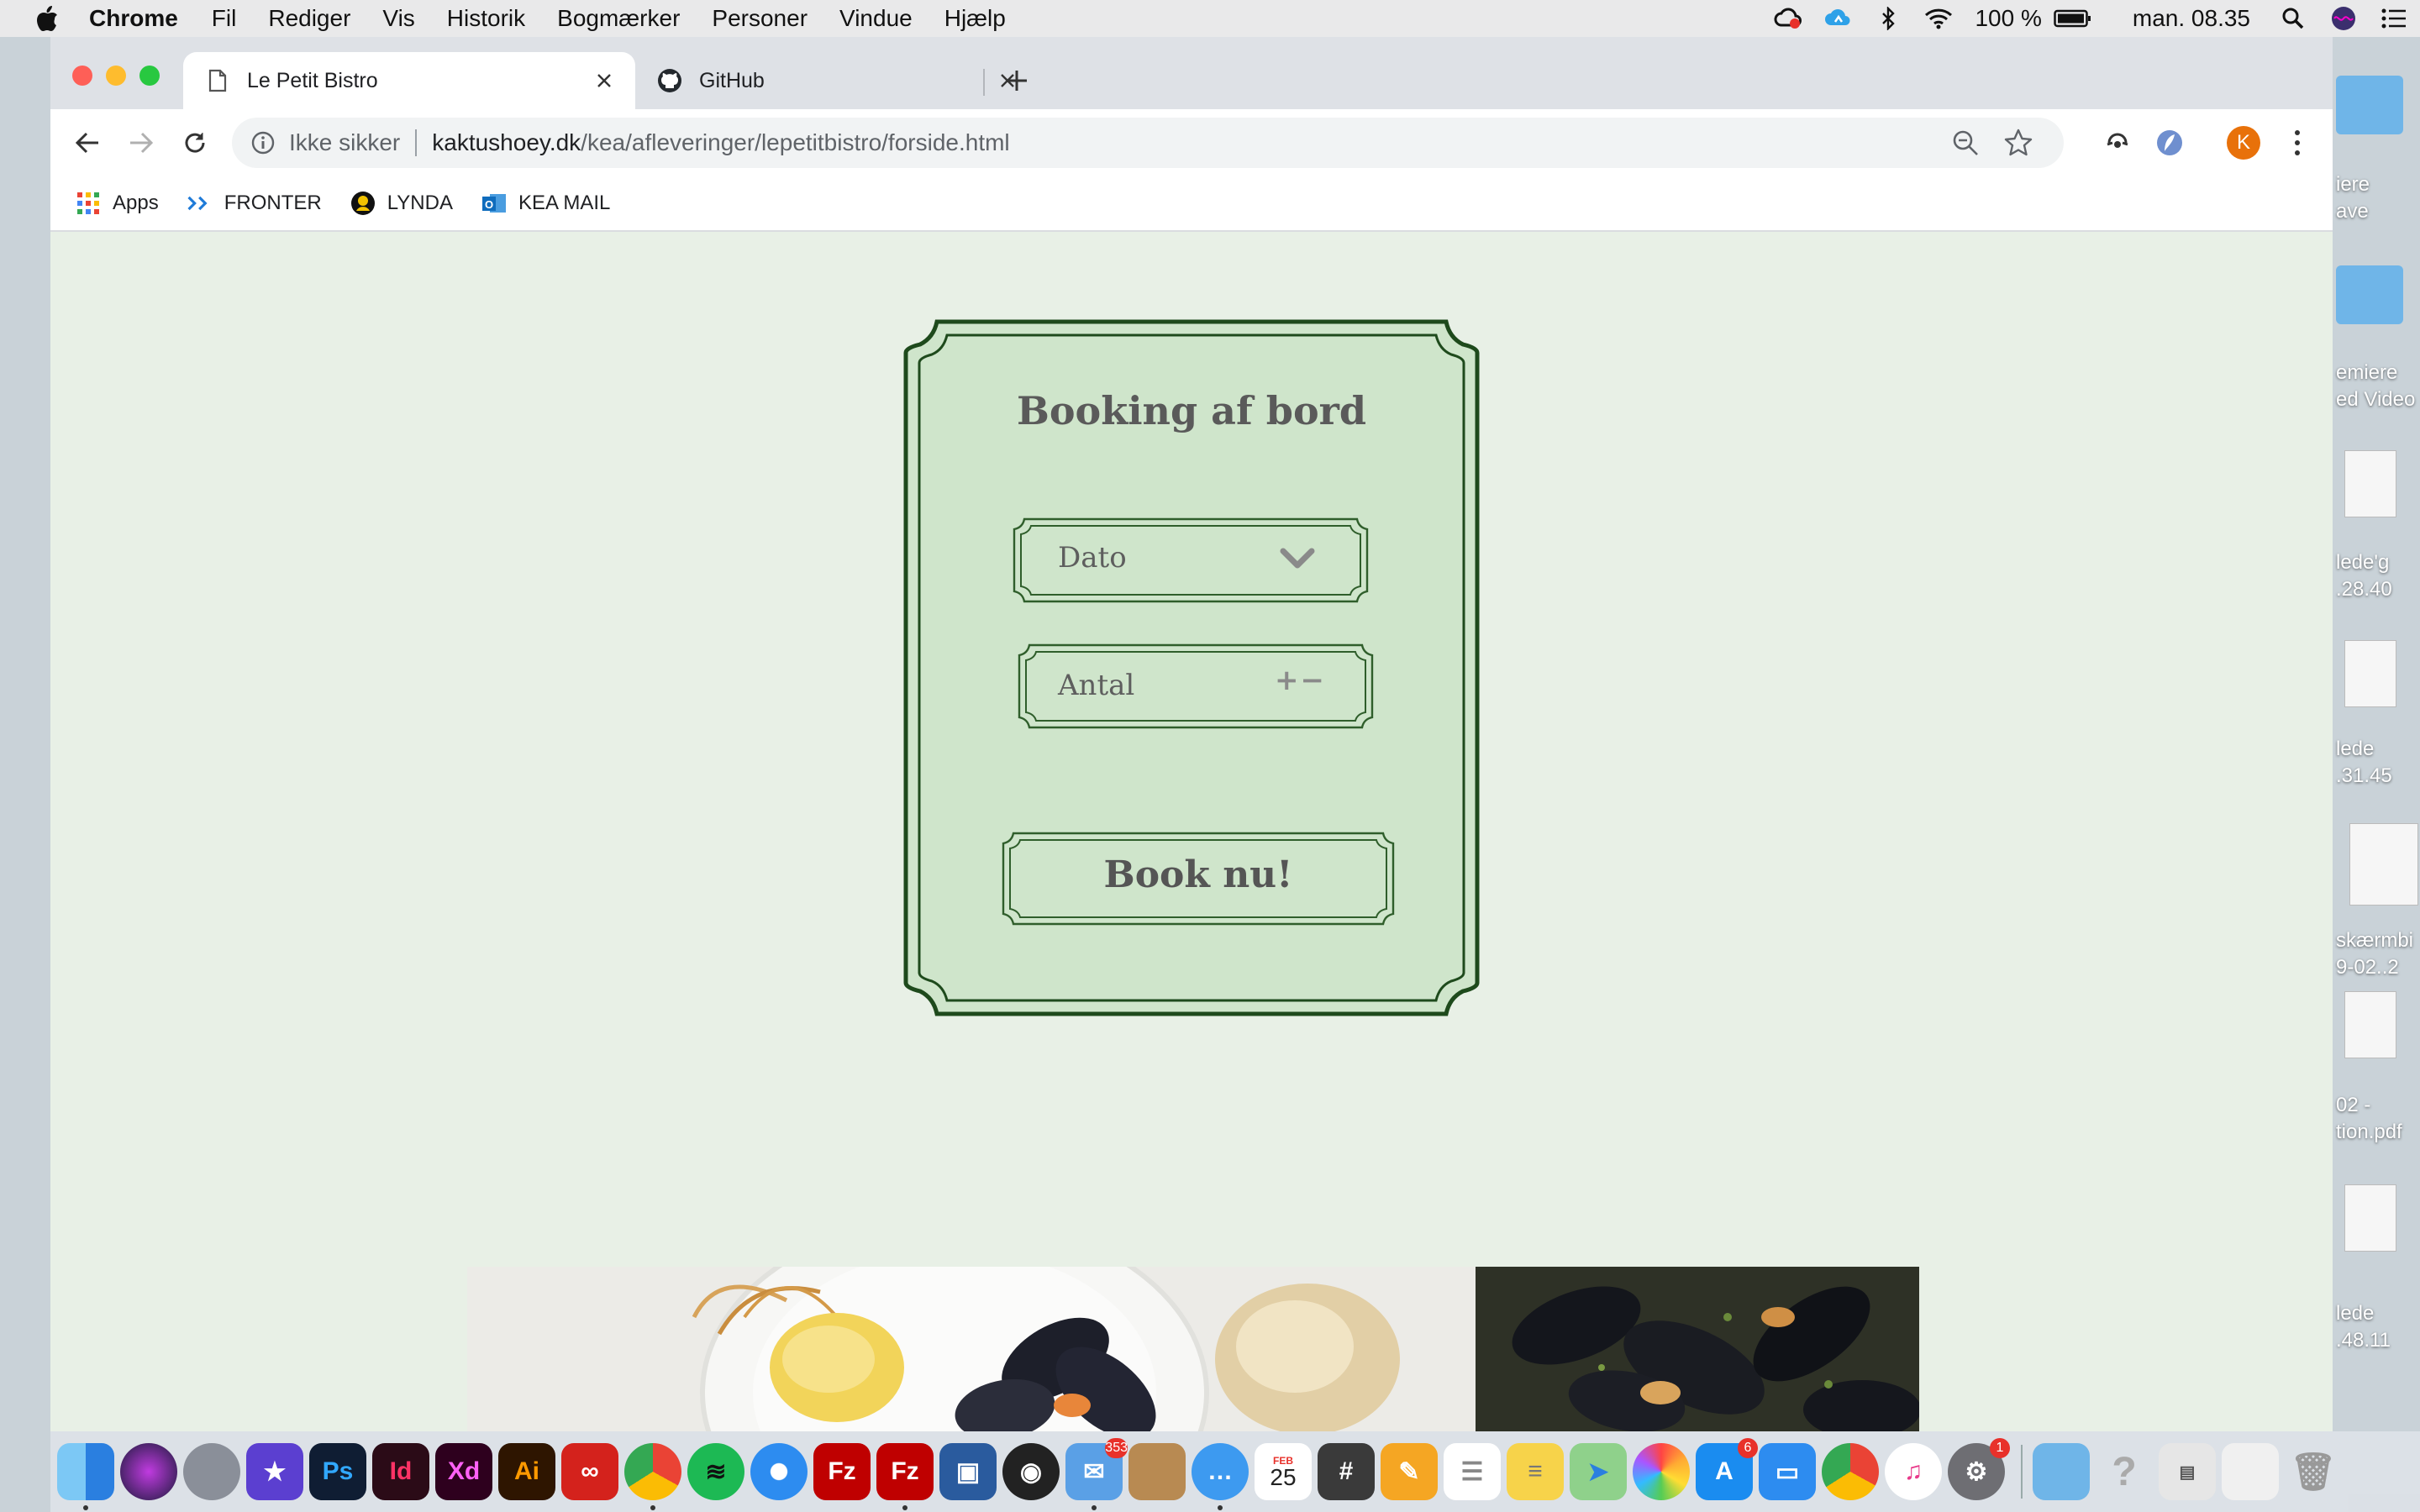 The image size is (2420, 1512). Describe the element at coordinates (2367, 967) in the screenshot. I see `desktop-item-label: 9-02..2` at that location.